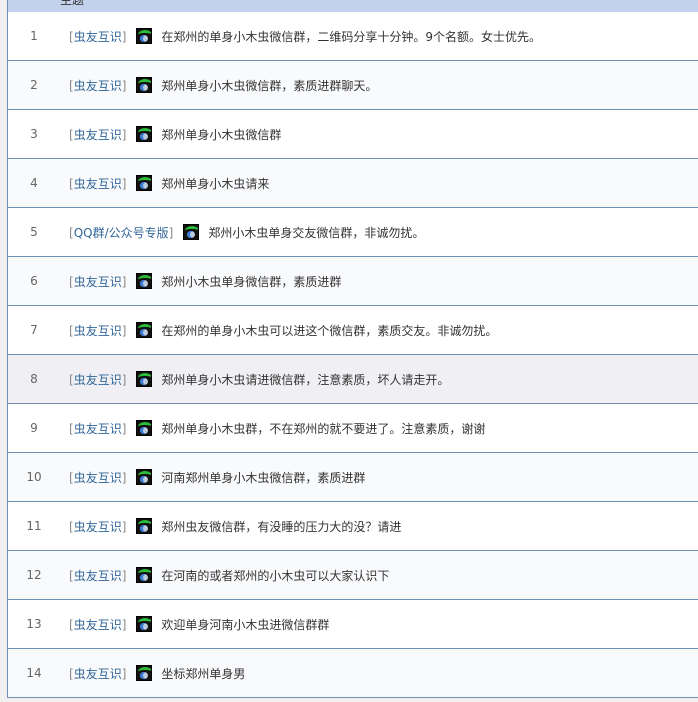  I want to click on table-row: 11 [虫友互识] 郑州虫友微信群，有没睡的压力大的没？请进, so click(353, 526).